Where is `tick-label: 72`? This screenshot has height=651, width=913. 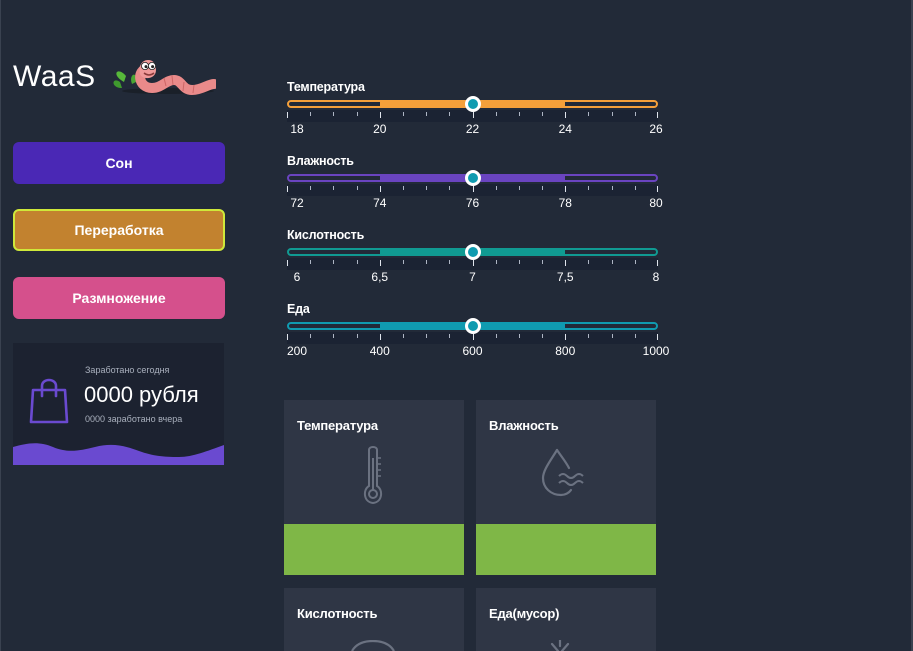 tick-label: 72 is located at coordinates (297, 203).